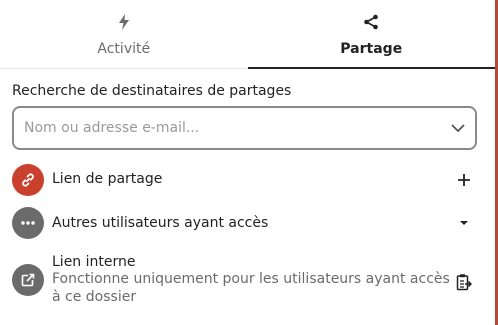 This screenshot has width=498, height=325. Describe the element at coordinates (124, 34) in the screenshot. I see `tab-activity: Activité` at that location.